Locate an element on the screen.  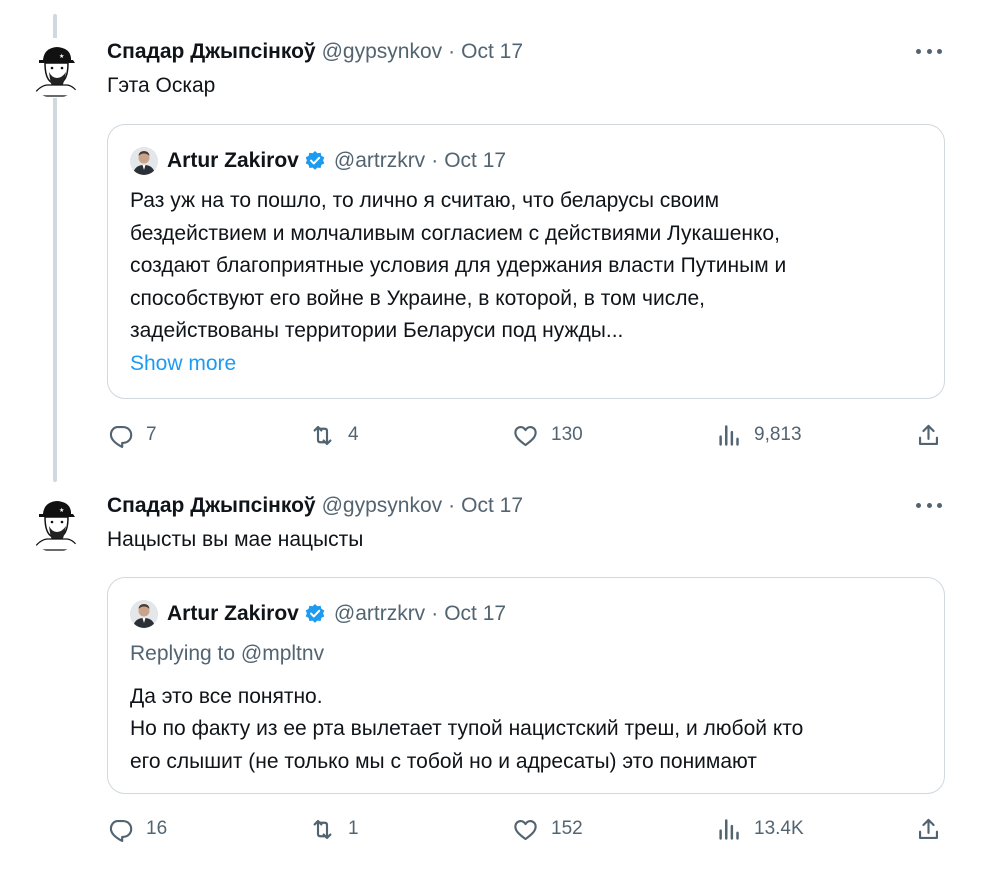
reply-count: 7 is located at coordinates (151, 434).